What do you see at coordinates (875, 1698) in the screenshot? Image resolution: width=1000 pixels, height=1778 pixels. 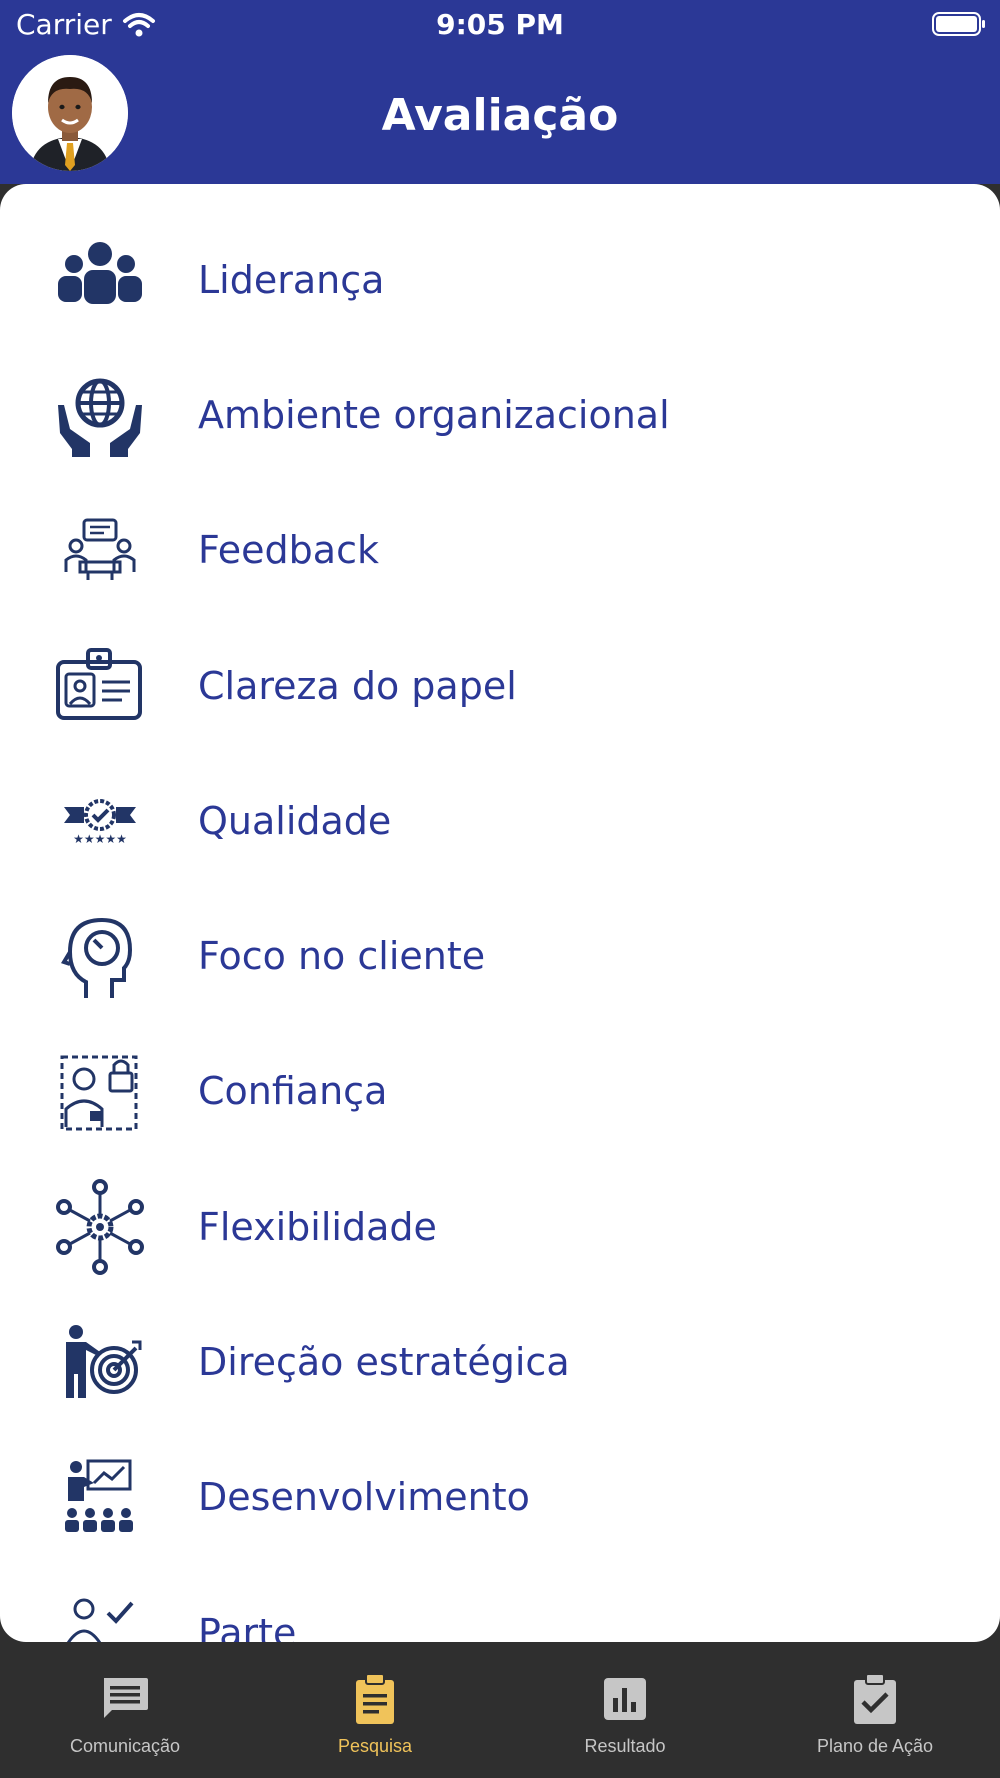 I see `clipboard-check-icon` at bounding box center [875, 1698].